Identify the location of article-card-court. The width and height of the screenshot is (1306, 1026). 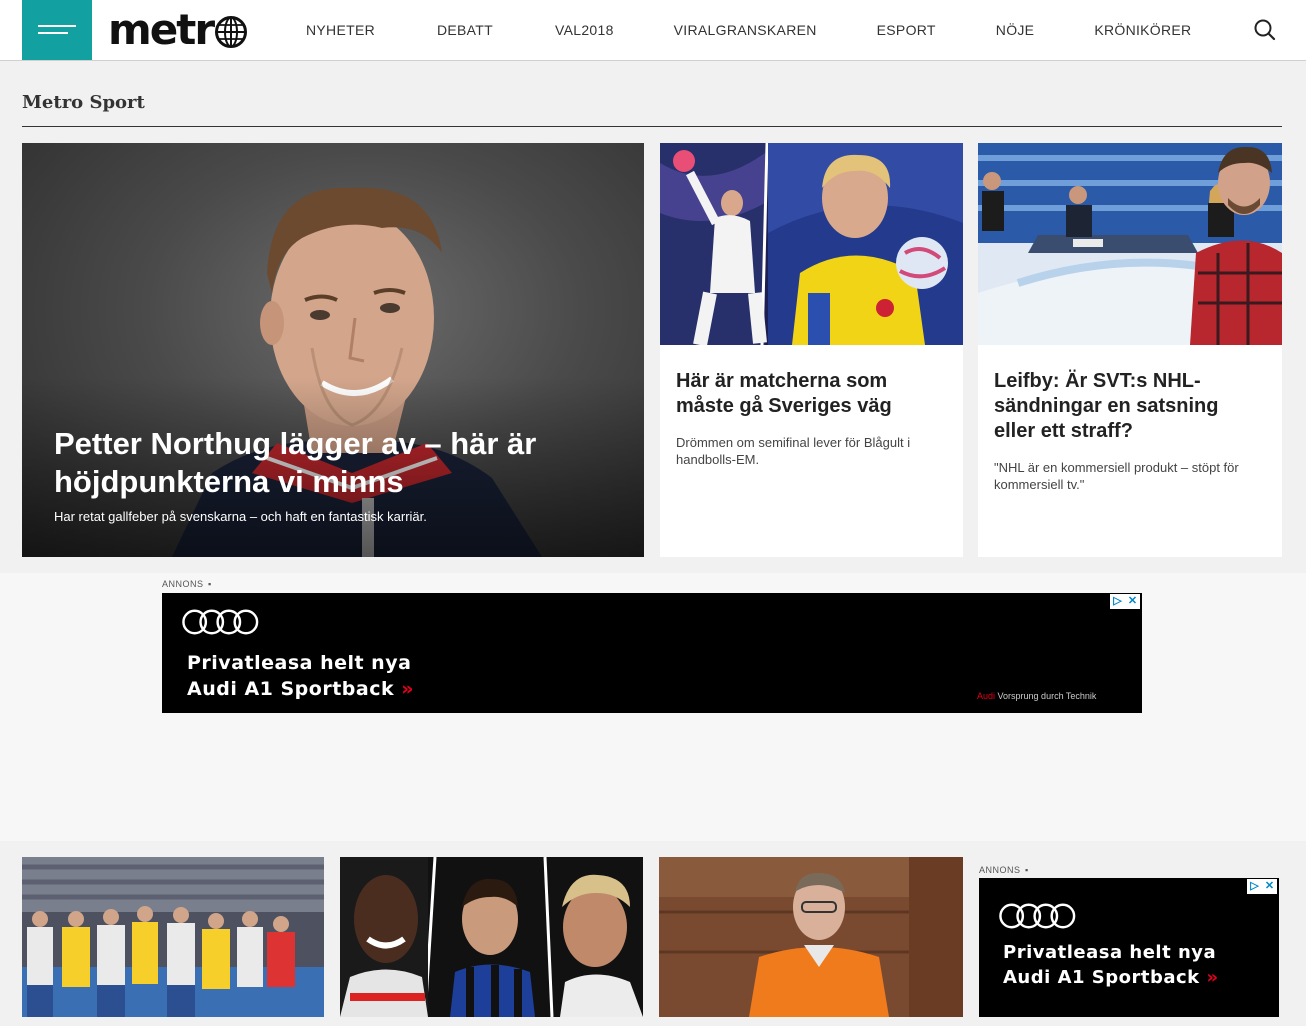
(811, 937).